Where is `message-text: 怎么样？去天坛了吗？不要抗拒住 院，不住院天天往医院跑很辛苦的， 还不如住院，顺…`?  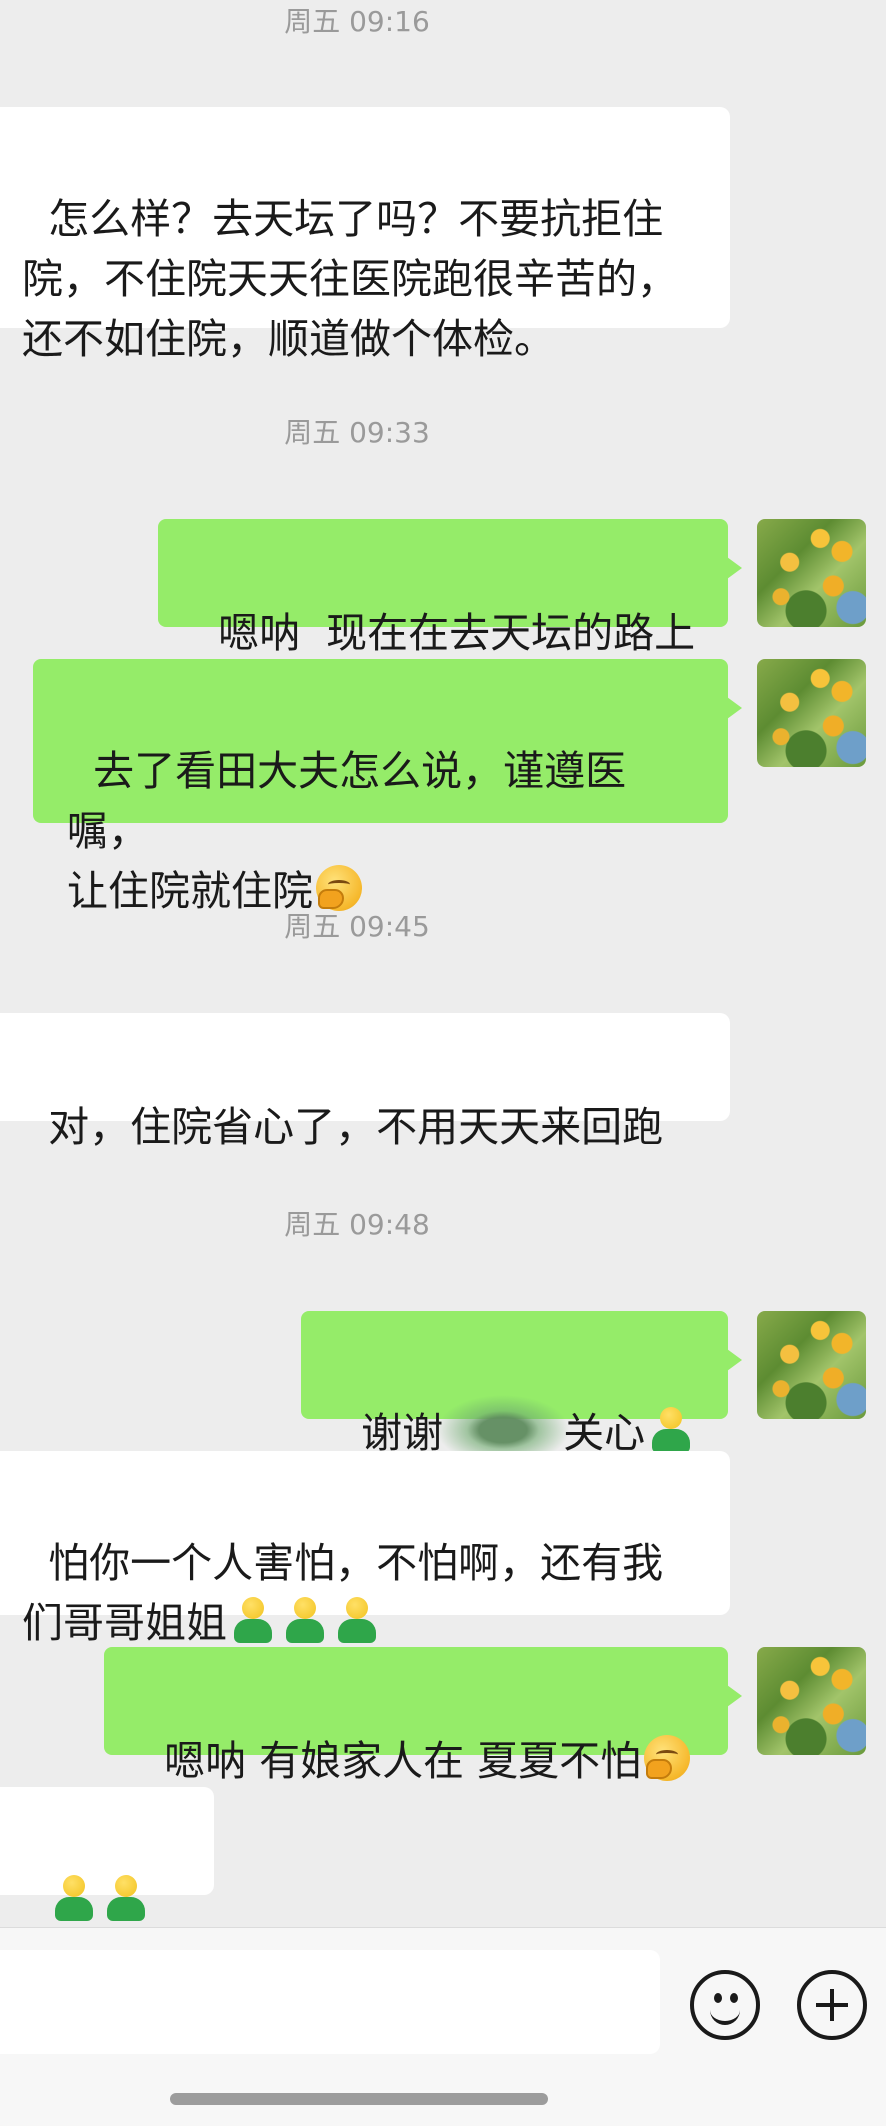
message-text: 怎么样？去天坛了吗？不要抗拒住 院，不住院天天往医院跑很辛苦的， 还不如住院，顺… is located at coordinates (350, 279).